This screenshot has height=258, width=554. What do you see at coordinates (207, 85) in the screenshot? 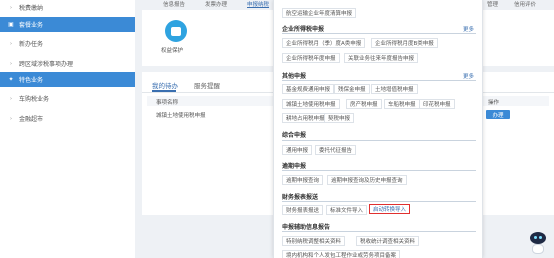
I see `tab-service-reminder: 服务提醒` at bounding box center [207, 85].